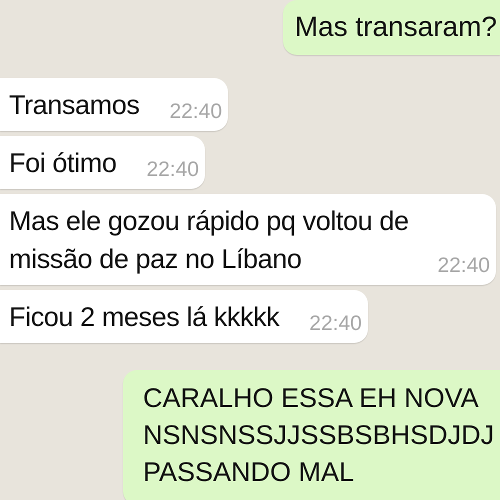 The height and width of the screenshot is (500, 500). What do you see at coordinates (74, 105) in the screenshot?
I see `message-text: Transamos` at bounding box center [74, 105].